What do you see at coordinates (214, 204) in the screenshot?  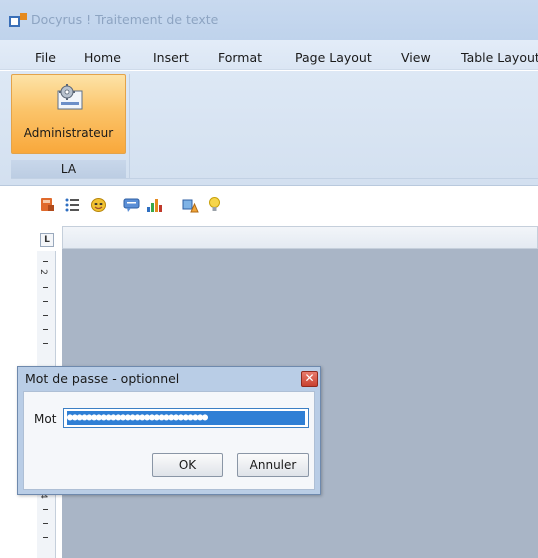 I see `lightbulb-icon` at bounding box center [214, 204].